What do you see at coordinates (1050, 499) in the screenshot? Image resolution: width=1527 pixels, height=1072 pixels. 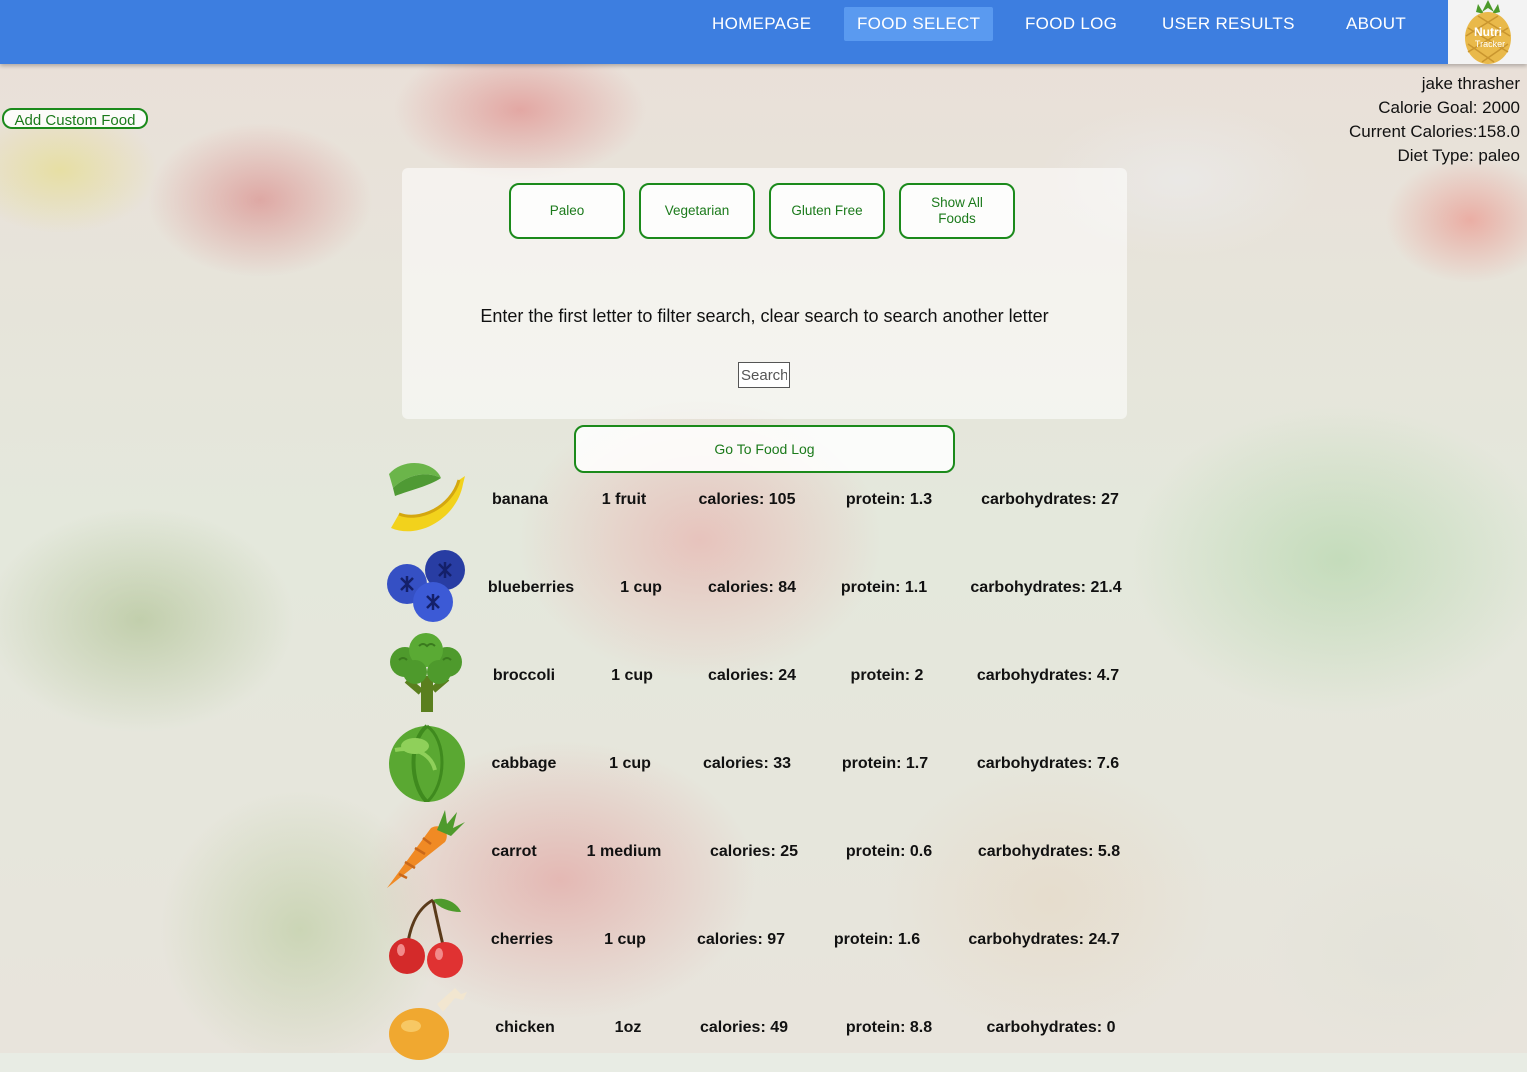 I see `food-carbohydrates: carbohydrates: 27` at bounding box center [1050, 499].